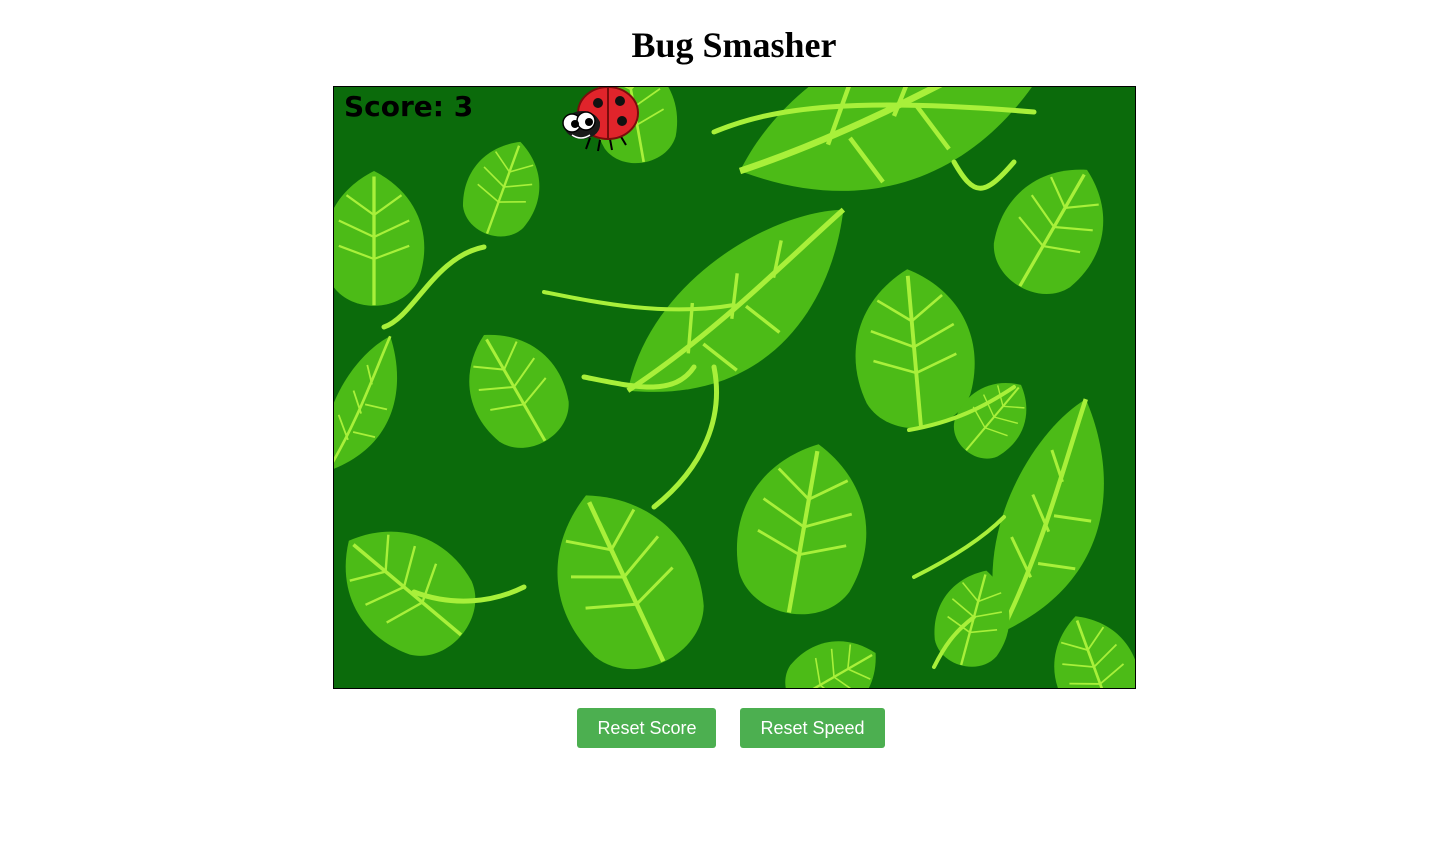 Image resolution: width=1456 pixels, height=844 pixels. I want to click on ladybug-icon, so click(595, 119).